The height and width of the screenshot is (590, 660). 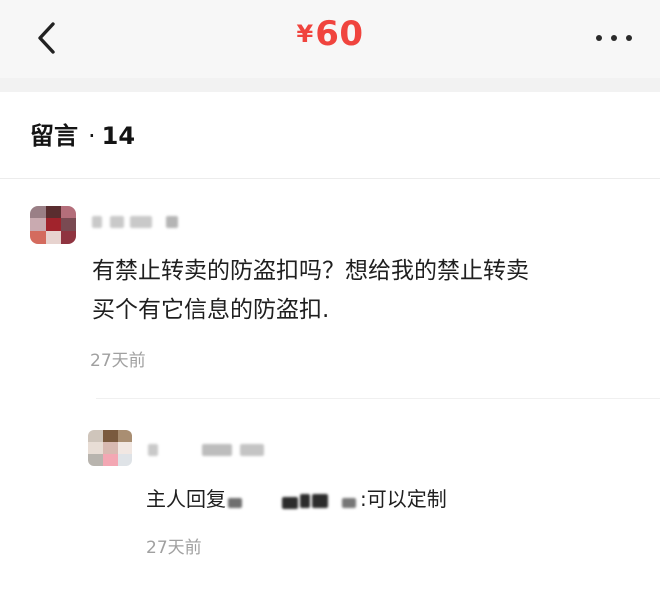 What do you see at coordinates (118, 361) in the screenshot?
I see `comment-timestamp: 27天前` at bounding box center [118, 361].